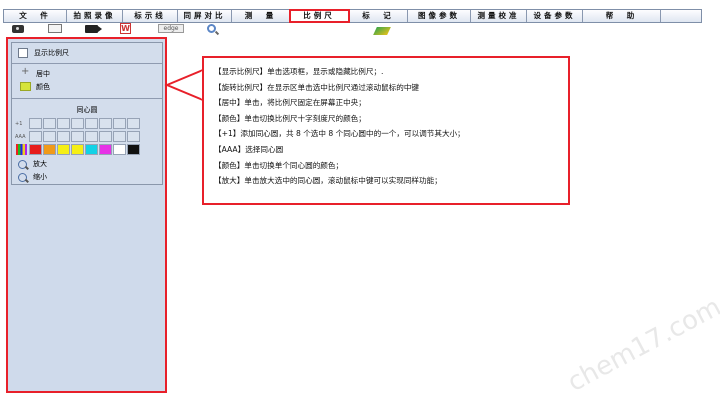  I want to click on window-icon, so click(55, 28).